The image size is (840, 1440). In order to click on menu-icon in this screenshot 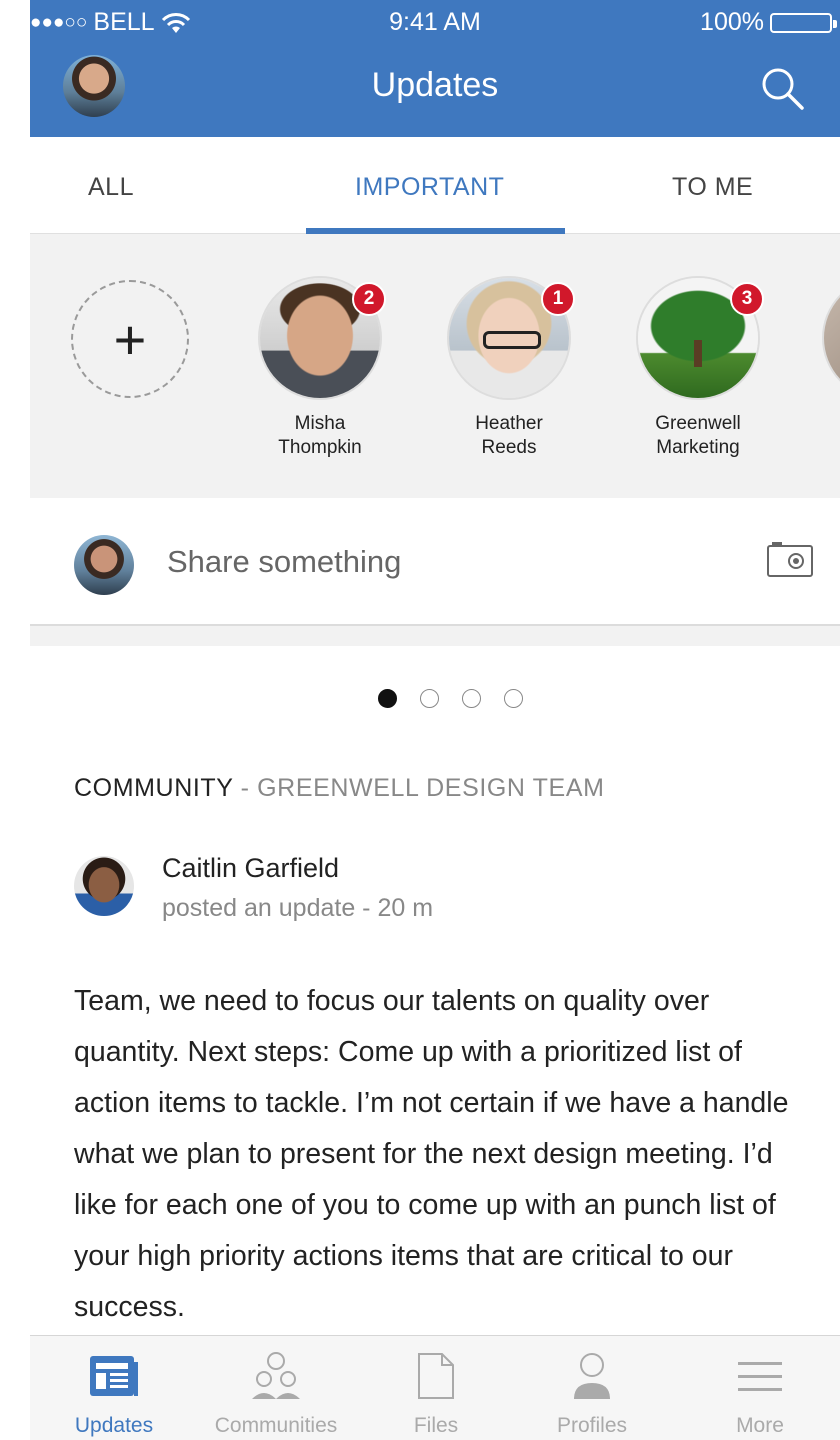, I will do `click(760, 1376)`.